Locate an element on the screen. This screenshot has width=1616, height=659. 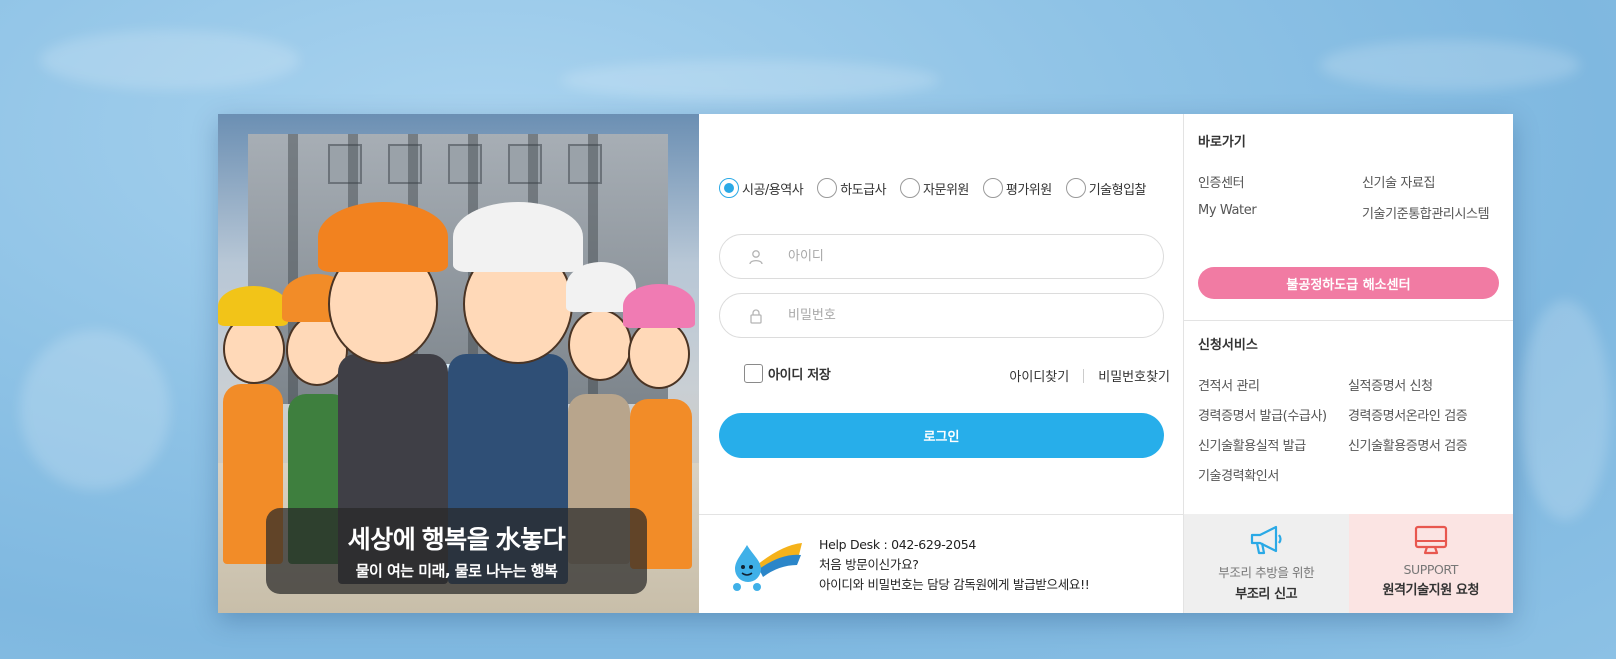
radio-evaluator: 평가위원 is located at coordinates (1017, 188).